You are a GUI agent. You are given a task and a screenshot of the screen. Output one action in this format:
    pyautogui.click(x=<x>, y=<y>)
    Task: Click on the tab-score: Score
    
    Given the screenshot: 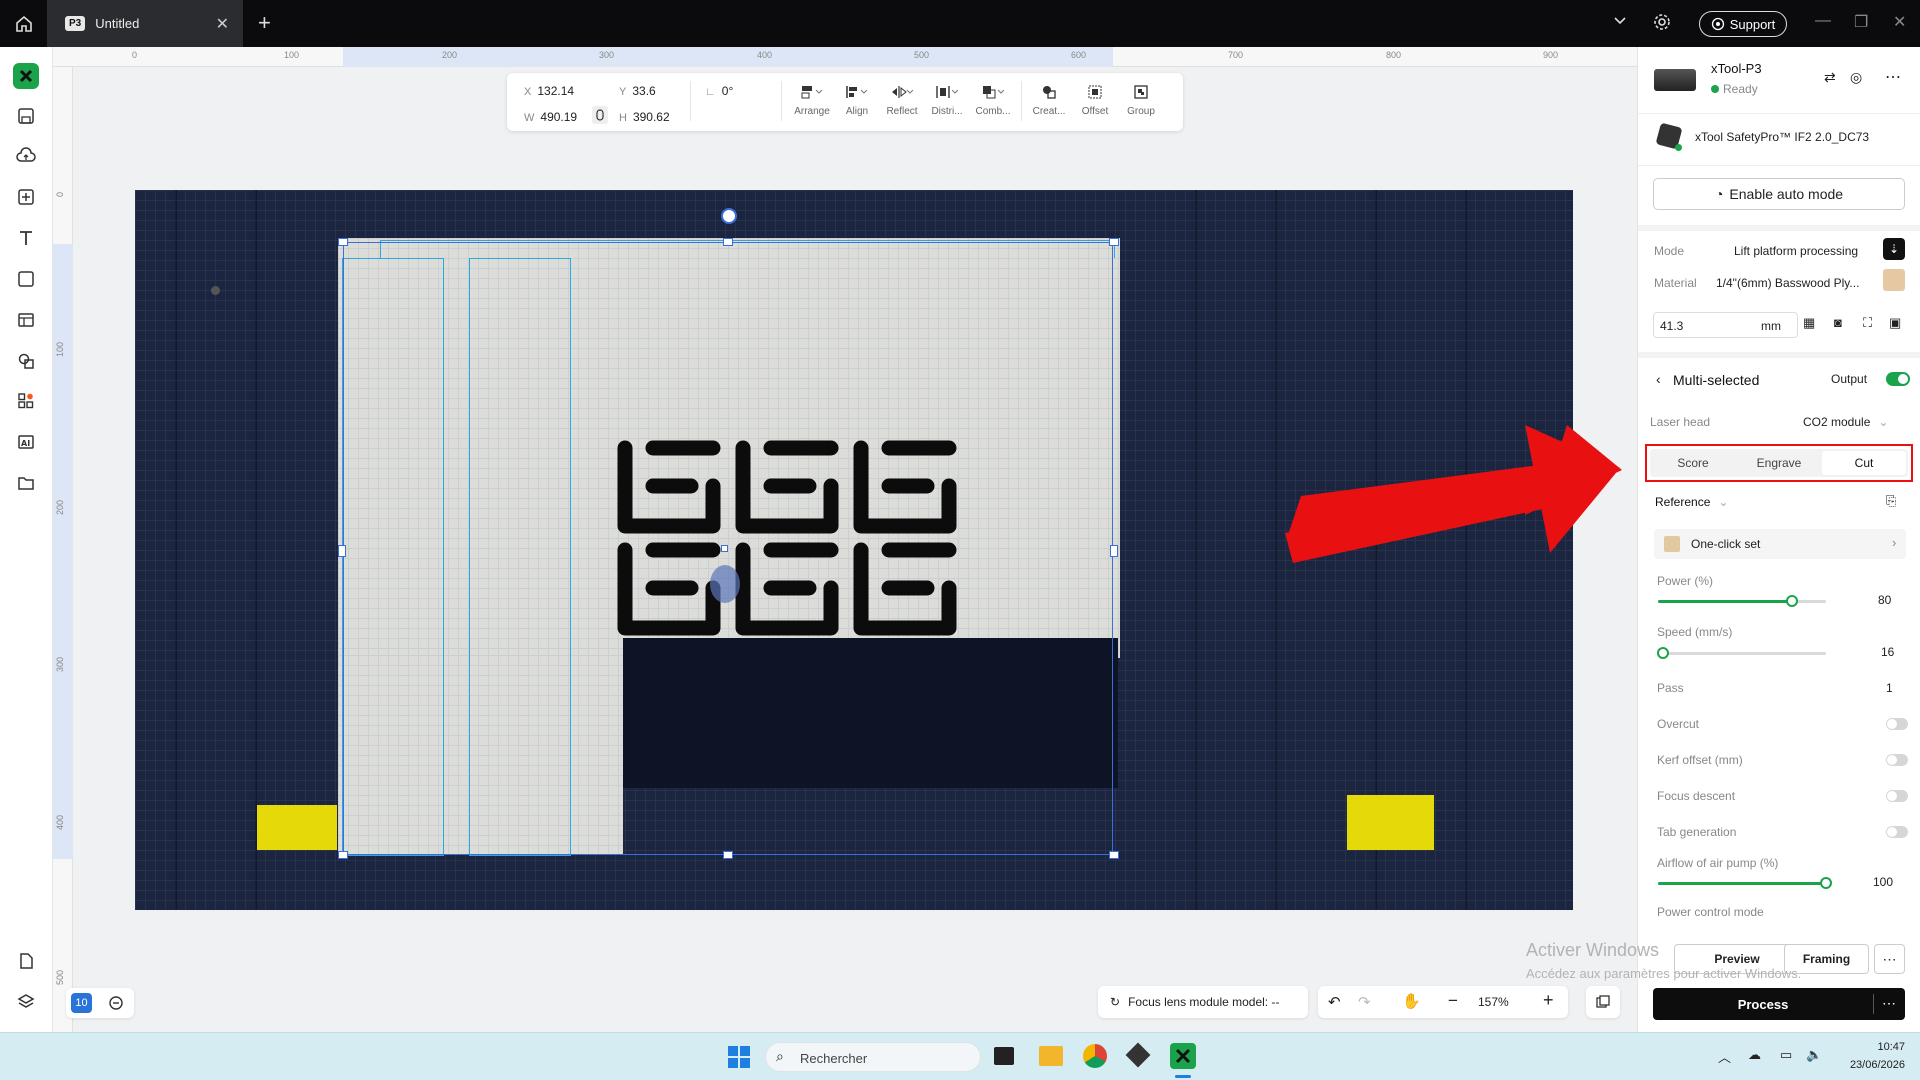 What is the action you would take?
    pyautogui.click(x=1693, y=463)
    